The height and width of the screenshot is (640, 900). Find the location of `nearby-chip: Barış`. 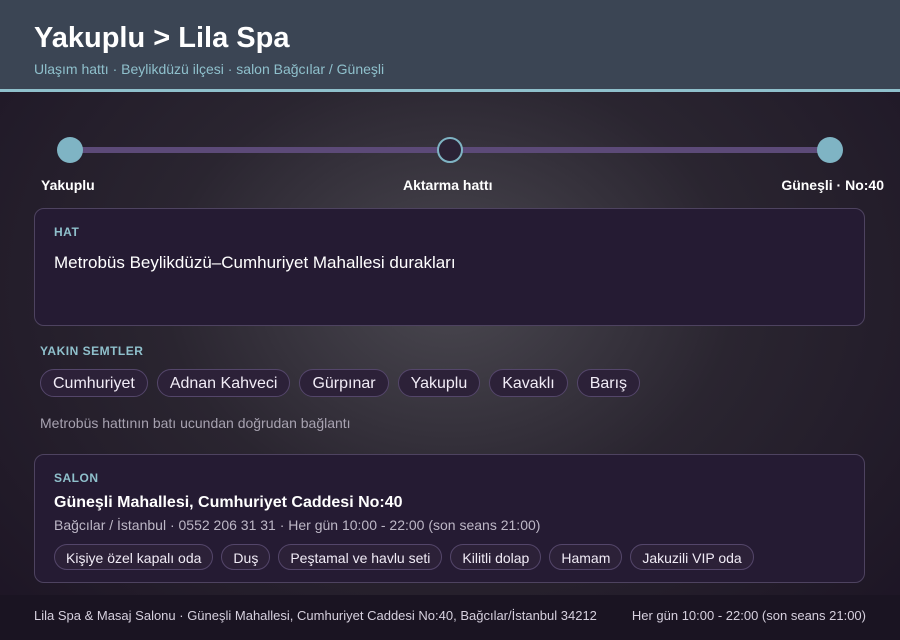

nearby-chip: Barış is located at coordinates (608, 383).